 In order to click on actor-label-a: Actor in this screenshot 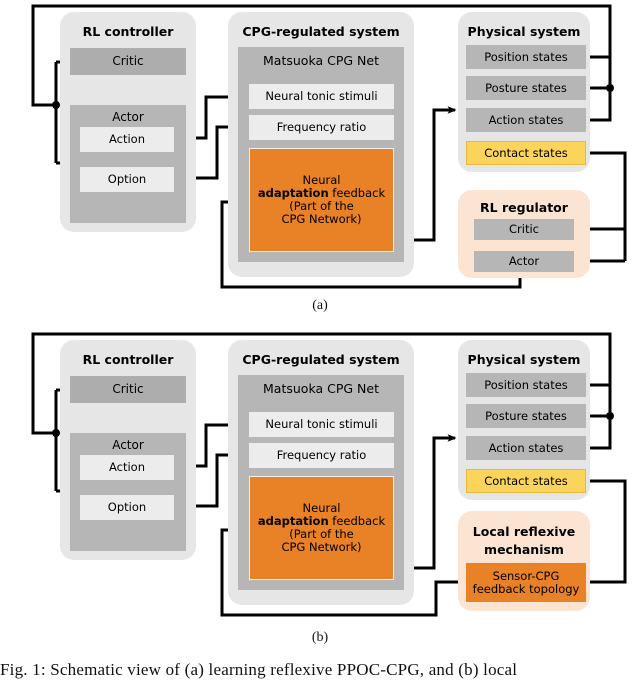, I will do `click(128, 117)`.